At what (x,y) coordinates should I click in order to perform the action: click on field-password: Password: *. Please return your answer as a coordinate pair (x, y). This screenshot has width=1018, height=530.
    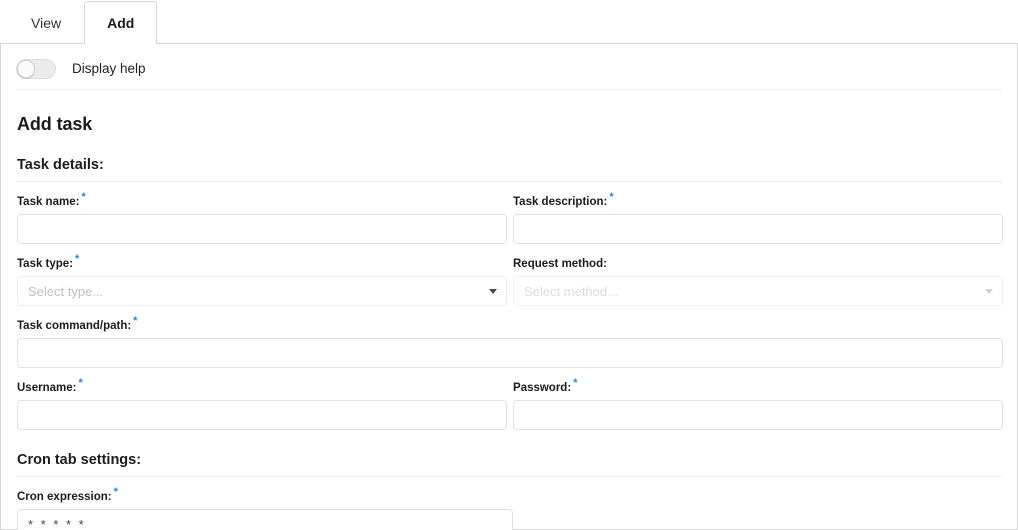
    Looking at the image, I should click on (758, 404).